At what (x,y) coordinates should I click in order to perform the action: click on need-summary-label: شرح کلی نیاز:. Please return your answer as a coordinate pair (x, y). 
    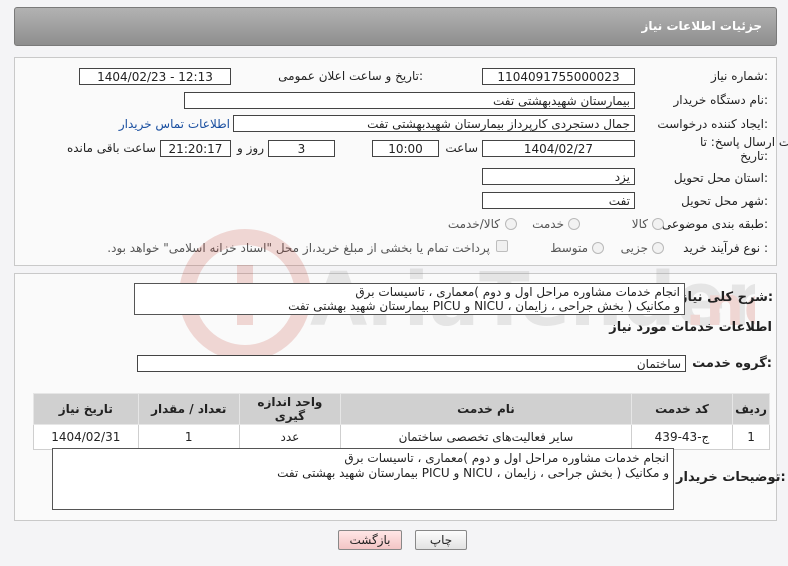
    Looking at the image, I should click on (727, 297).